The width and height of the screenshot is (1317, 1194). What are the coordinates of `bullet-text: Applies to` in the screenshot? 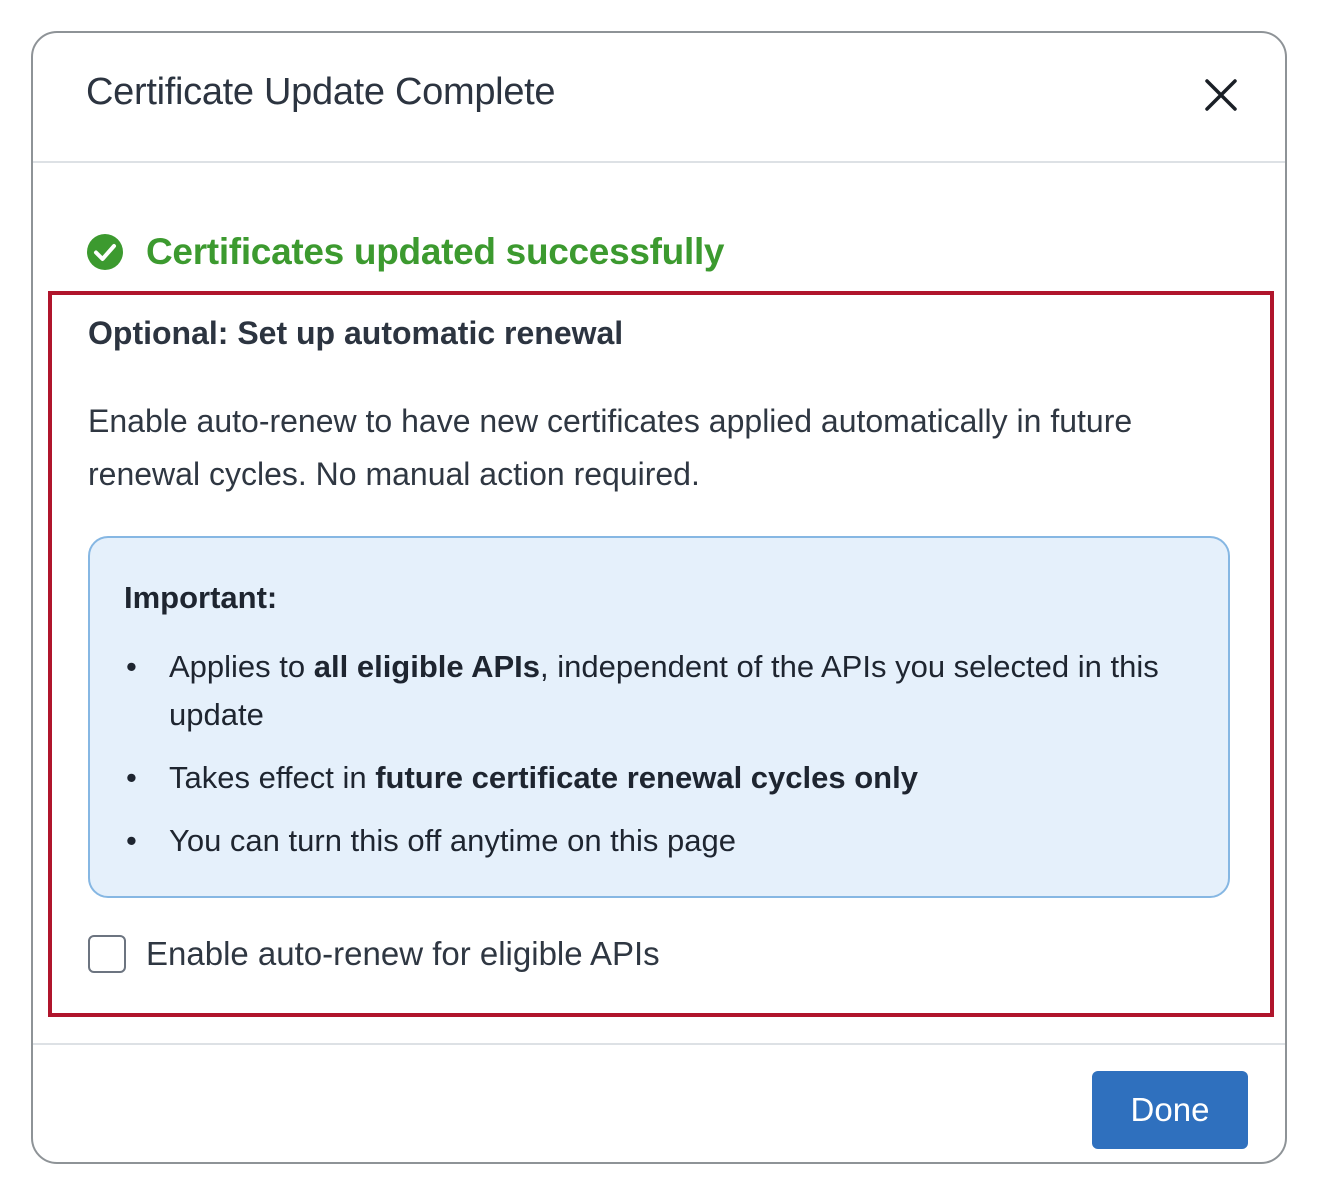 It's located at (241, 666).